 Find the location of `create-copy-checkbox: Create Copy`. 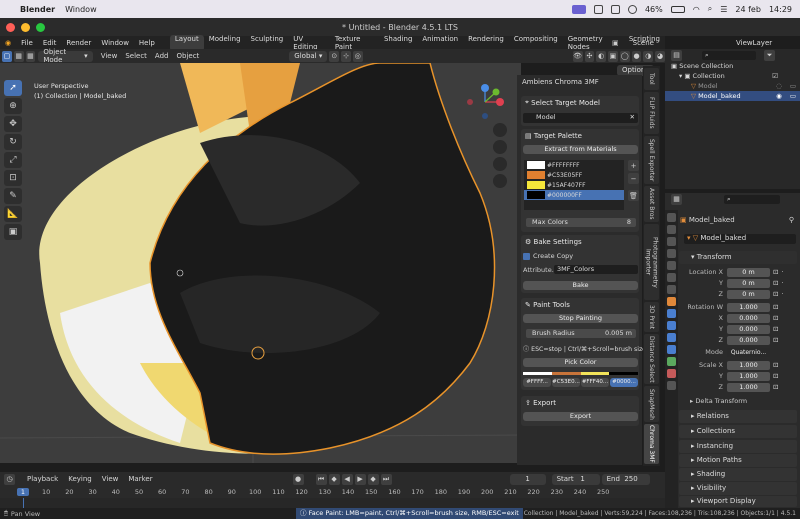

create-copy-checkbox: Create Copy is located at coordinates (548, 256).